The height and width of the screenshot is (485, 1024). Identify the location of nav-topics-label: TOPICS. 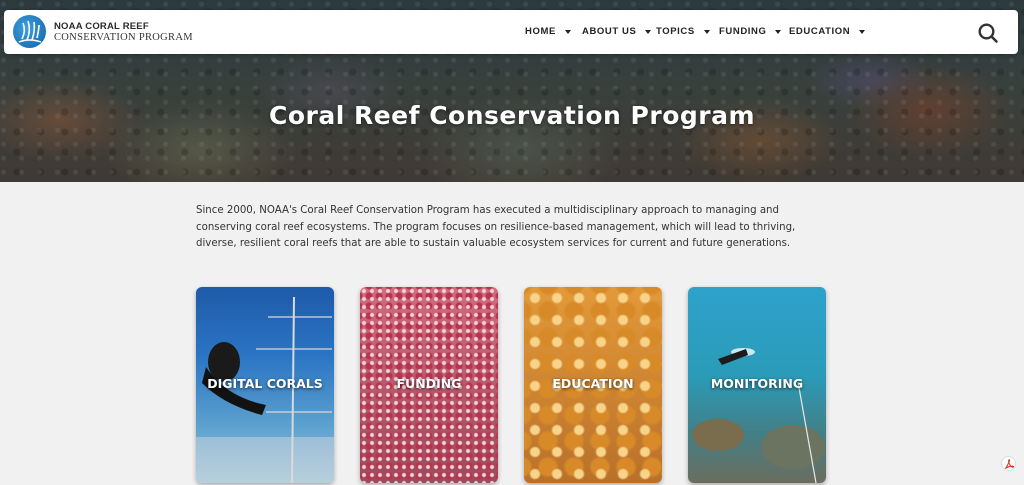
(675, 31).